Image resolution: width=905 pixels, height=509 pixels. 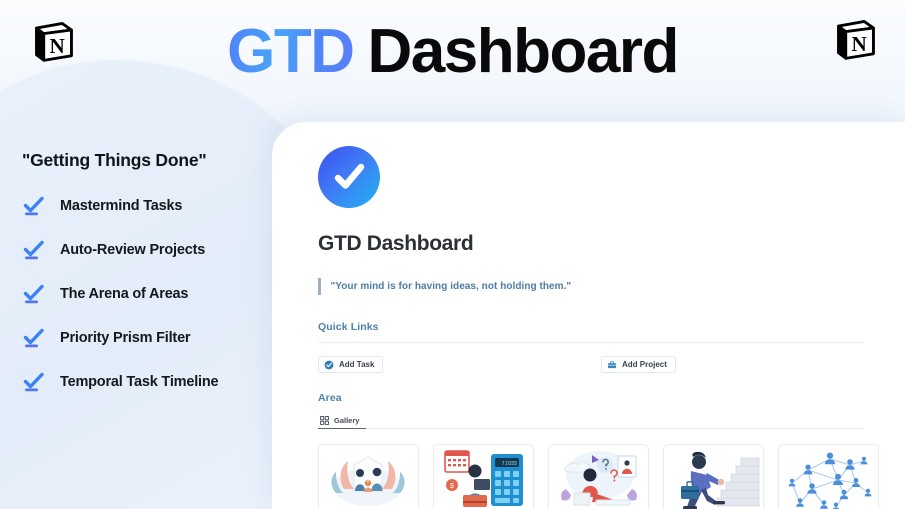 What do you see at coordinates (349, 177) in the screenshot?
I see `blue-check-circle-icon` at bounding box center [349, 177].